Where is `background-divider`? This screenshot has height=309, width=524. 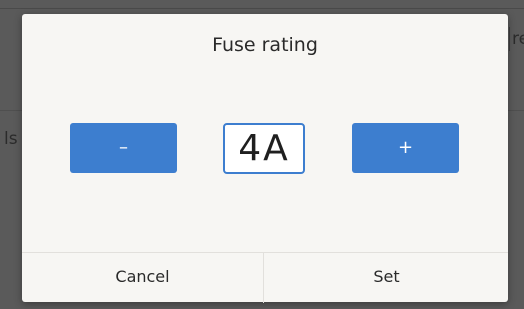 background-divider is located at coordinates (262, 8).